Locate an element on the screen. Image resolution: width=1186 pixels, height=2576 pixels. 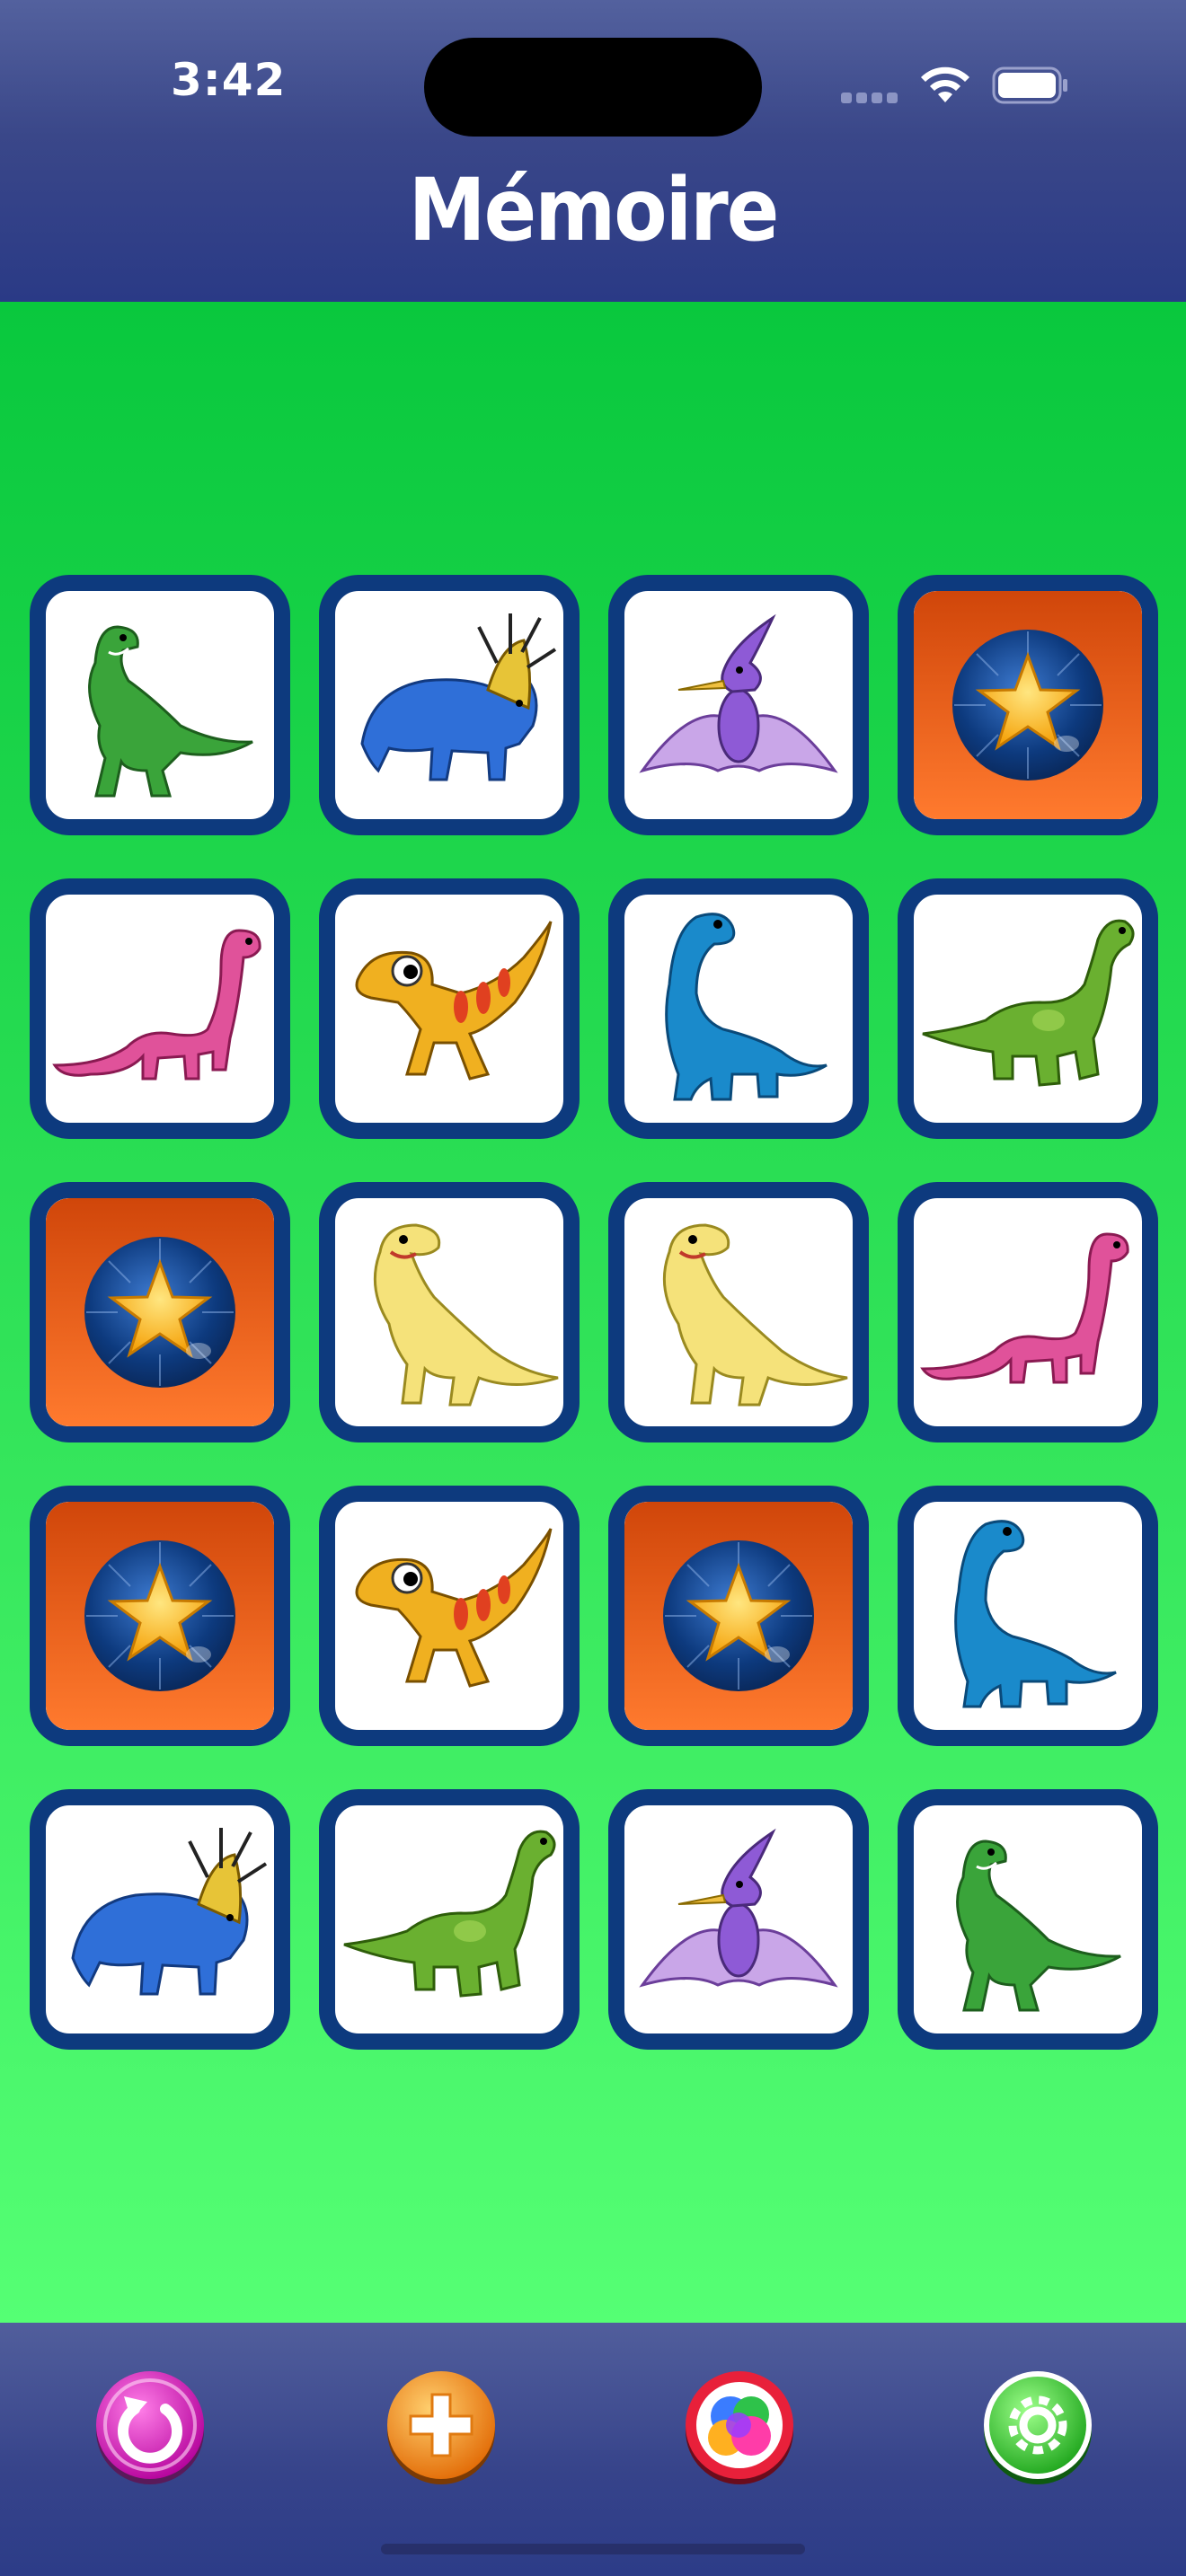
page-title: Mémoire is located at coordinates (594, 210).